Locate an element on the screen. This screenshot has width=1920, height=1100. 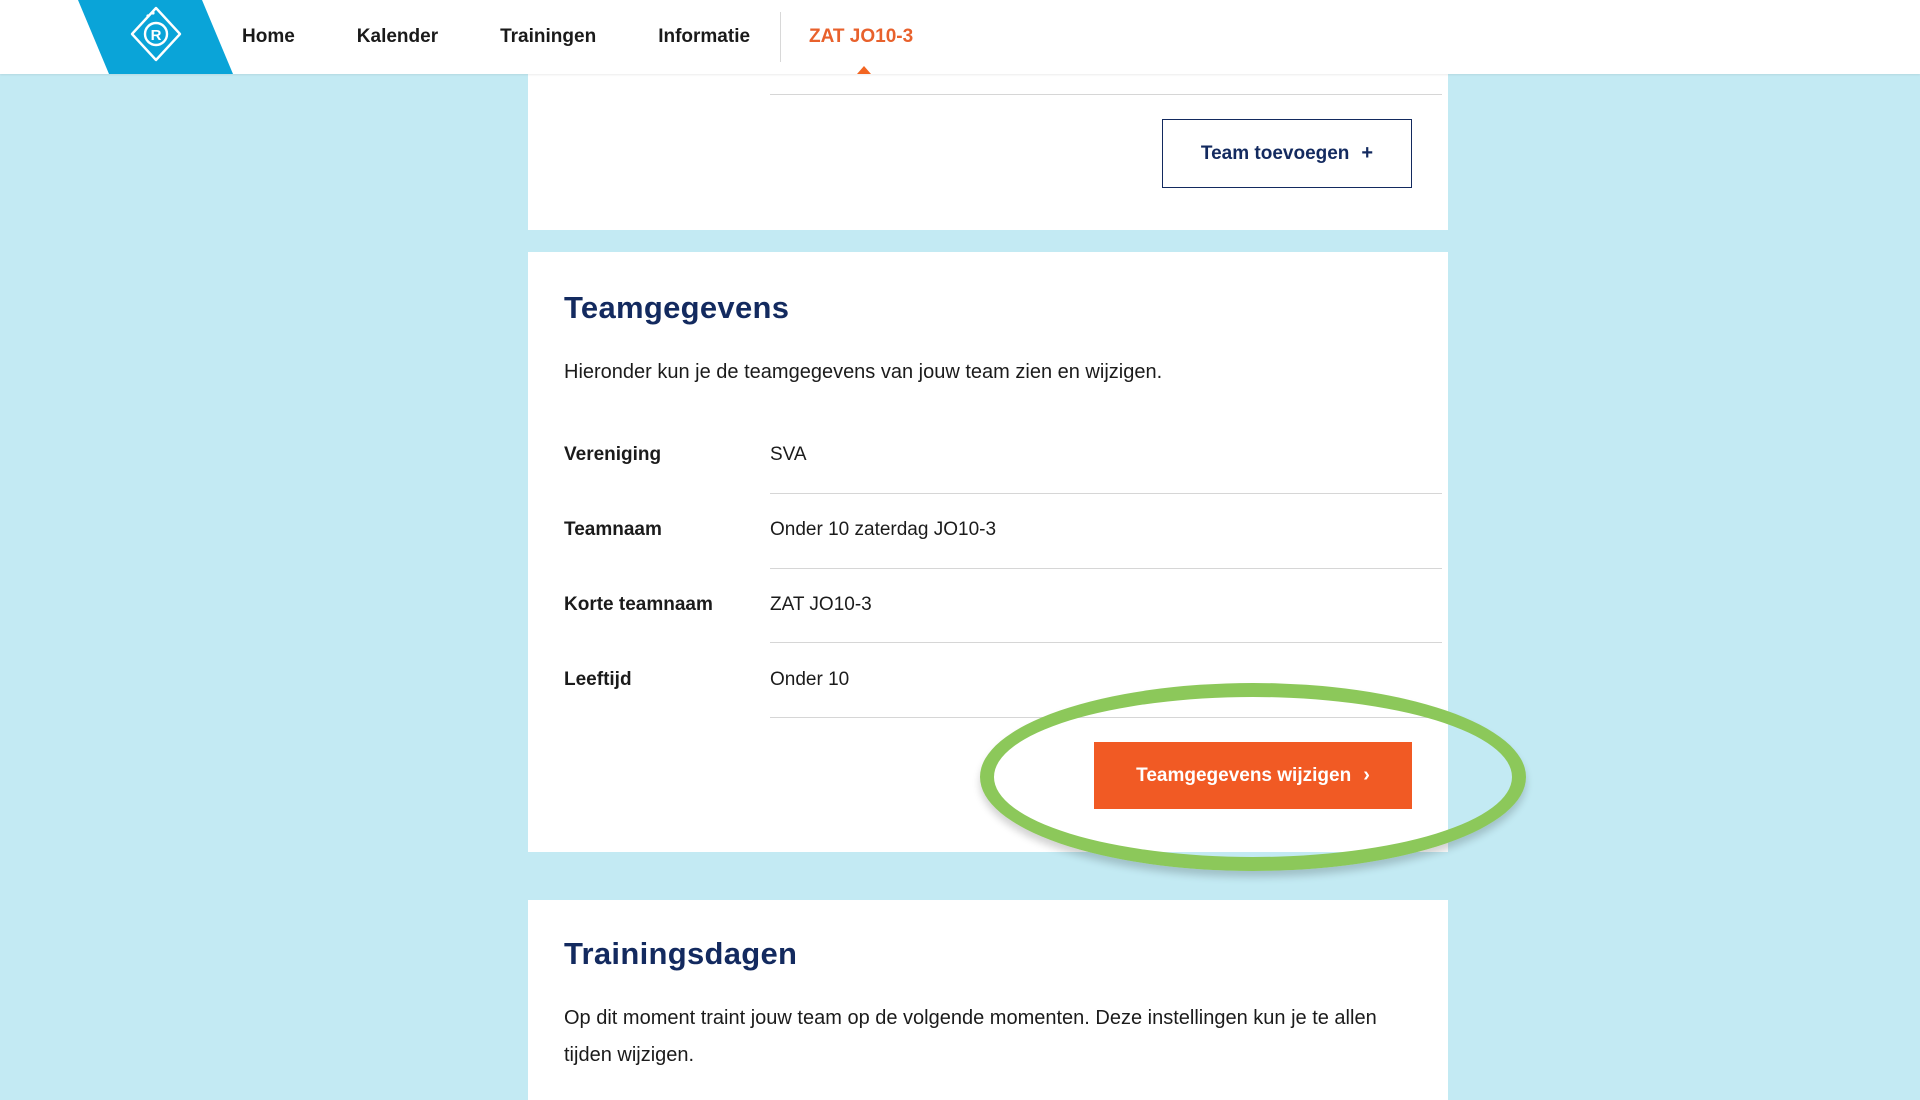
nav-trainingen: Trainingen is located at coordinates (548, 37).